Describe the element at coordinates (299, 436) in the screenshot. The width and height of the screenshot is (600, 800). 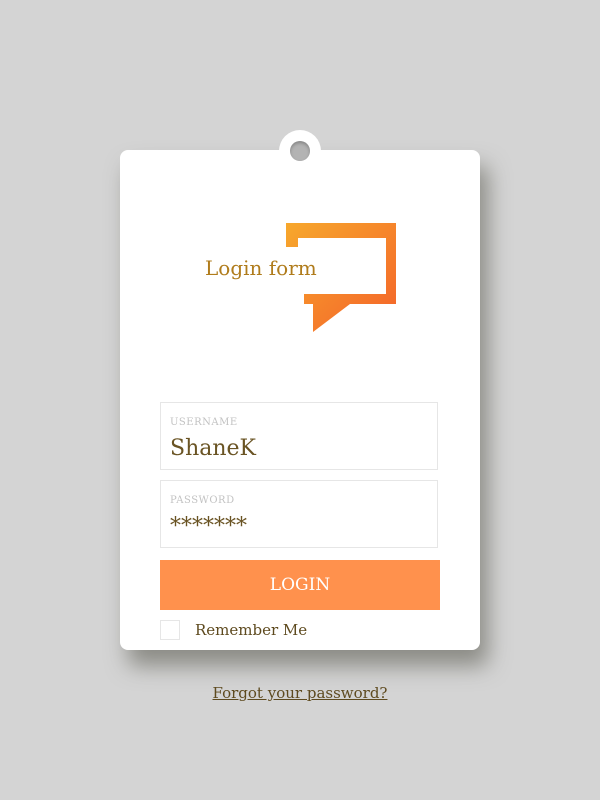
I see `username-field: USERNAME ShaneK` at that location.